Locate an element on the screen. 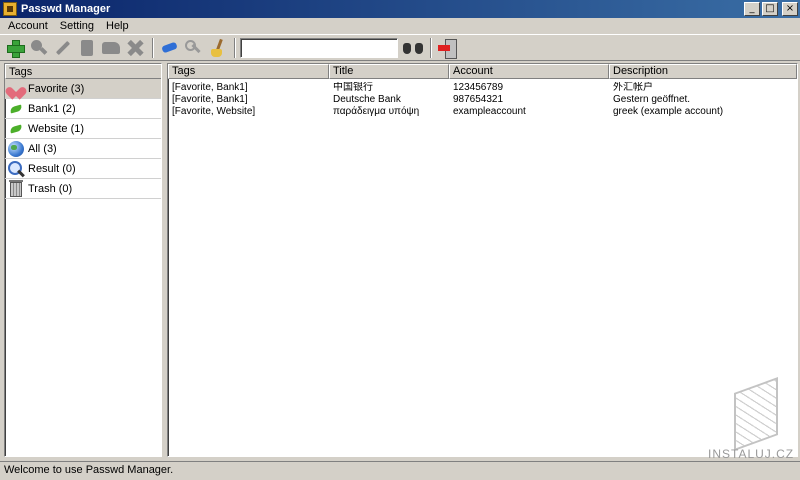 This screenshot has height=480, width=800. binoculars-icon is located at coordinates (413, 48).